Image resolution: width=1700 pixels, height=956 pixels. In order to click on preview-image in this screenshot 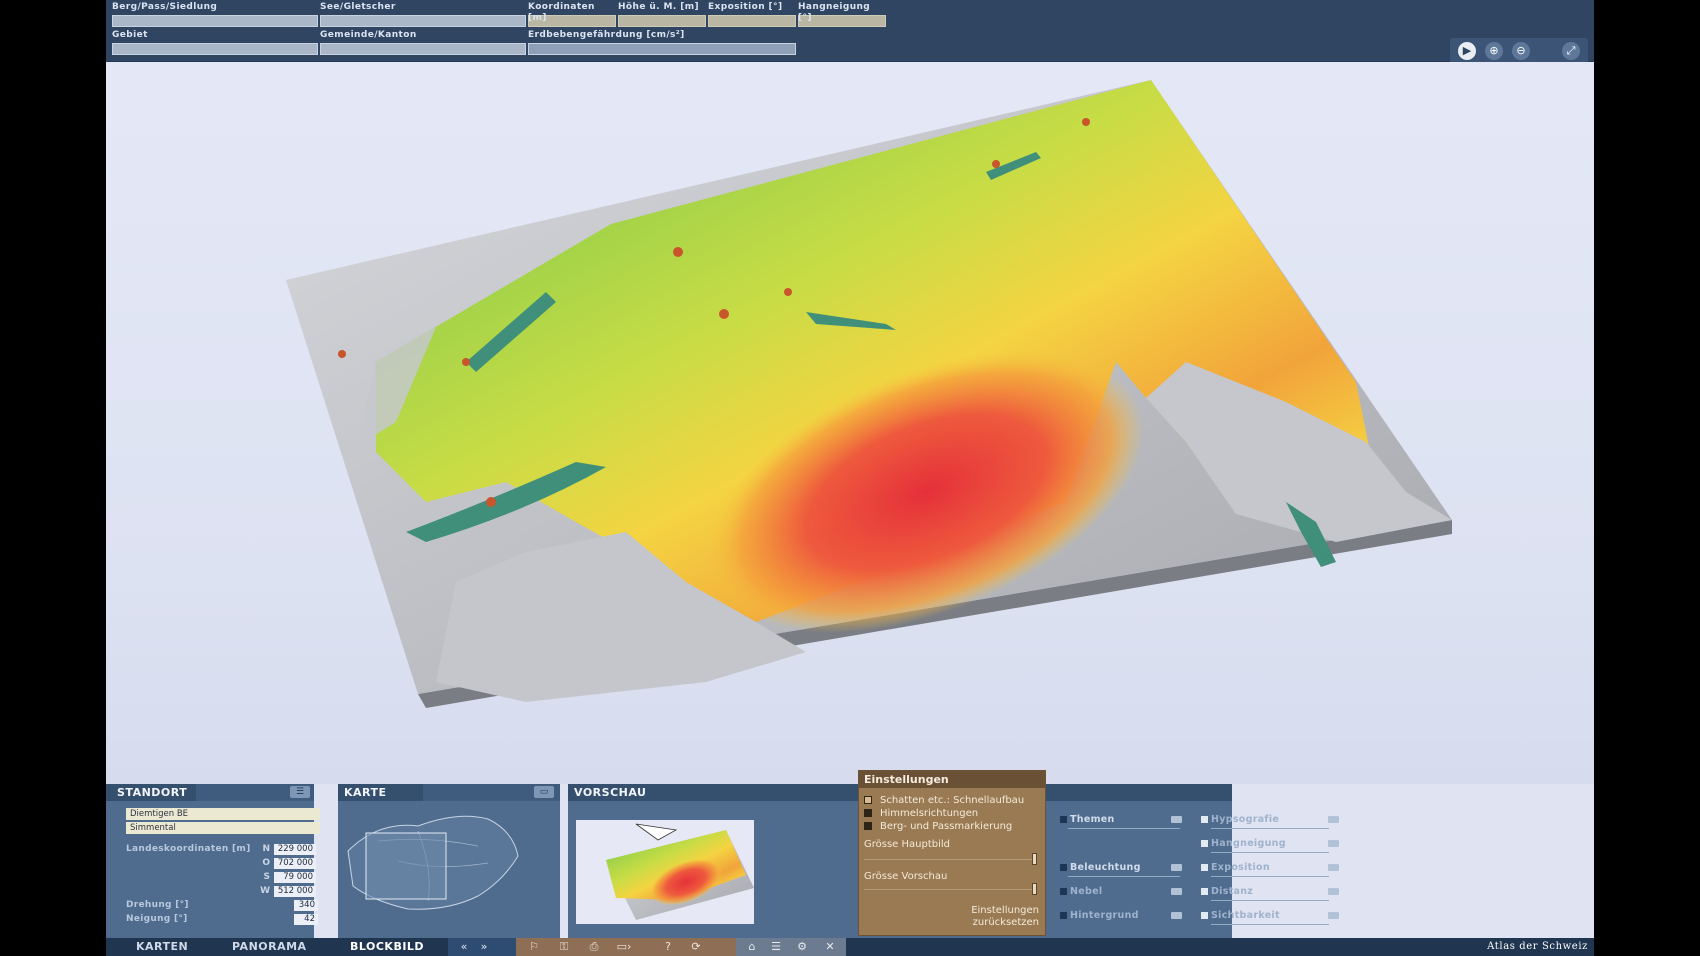, I will do `click(665, 872)`.